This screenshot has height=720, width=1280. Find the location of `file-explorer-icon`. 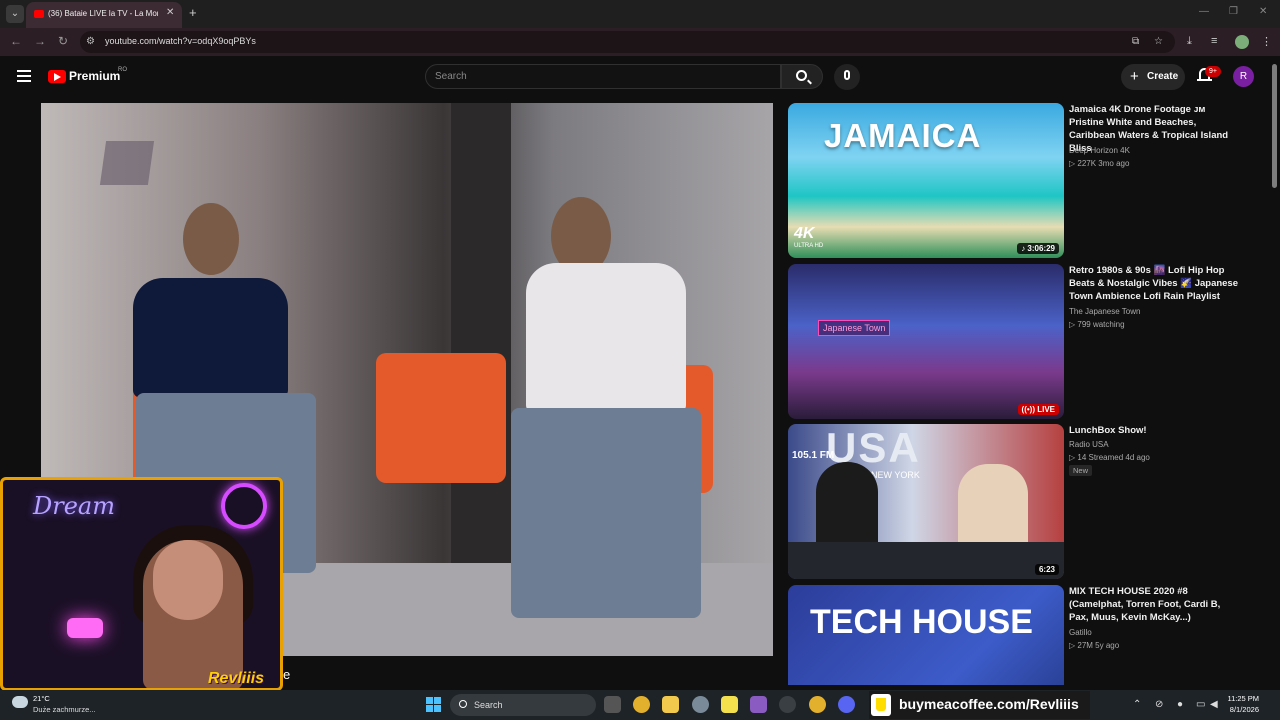

file-explorer-icon is located at coordinates (670, 704).